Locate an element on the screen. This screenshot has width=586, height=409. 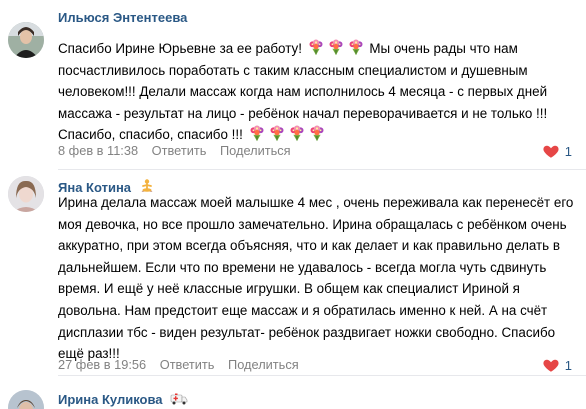
comment-meta: 27 фев в 19:56 Ответить Поделиться is located at coordinates (183, 364).